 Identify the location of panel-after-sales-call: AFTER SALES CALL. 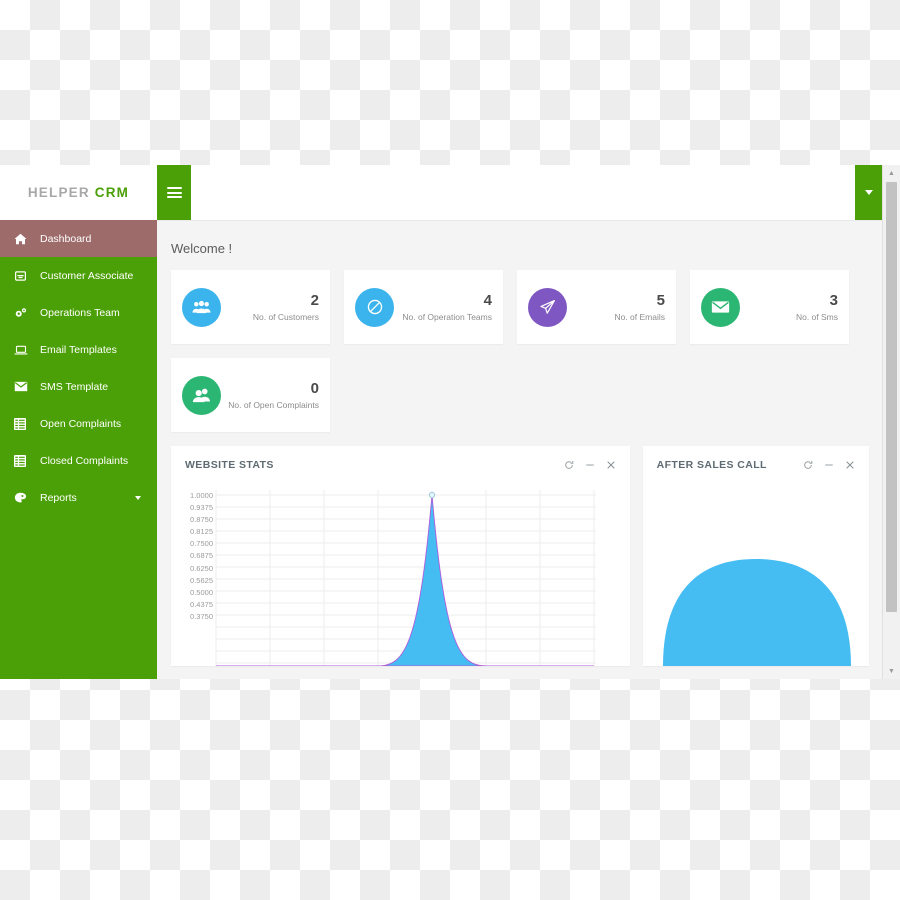
(755, 556).